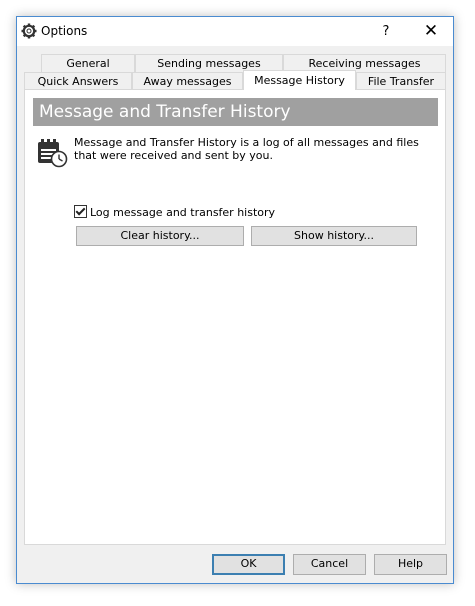 The image size is (475, 606). Describe the element at coordinates (53, 153) in the screenshot. I see `calendar-clock-icon` at that location.